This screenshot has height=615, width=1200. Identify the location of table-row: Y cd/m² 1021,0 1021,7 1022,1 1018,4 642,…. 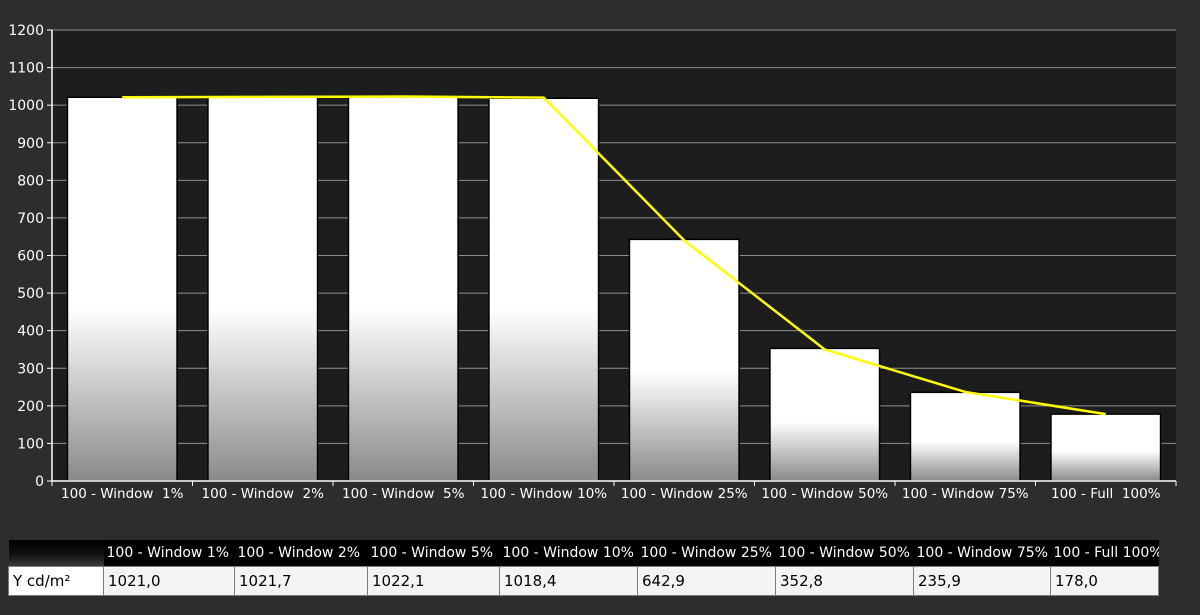
(583, 581).